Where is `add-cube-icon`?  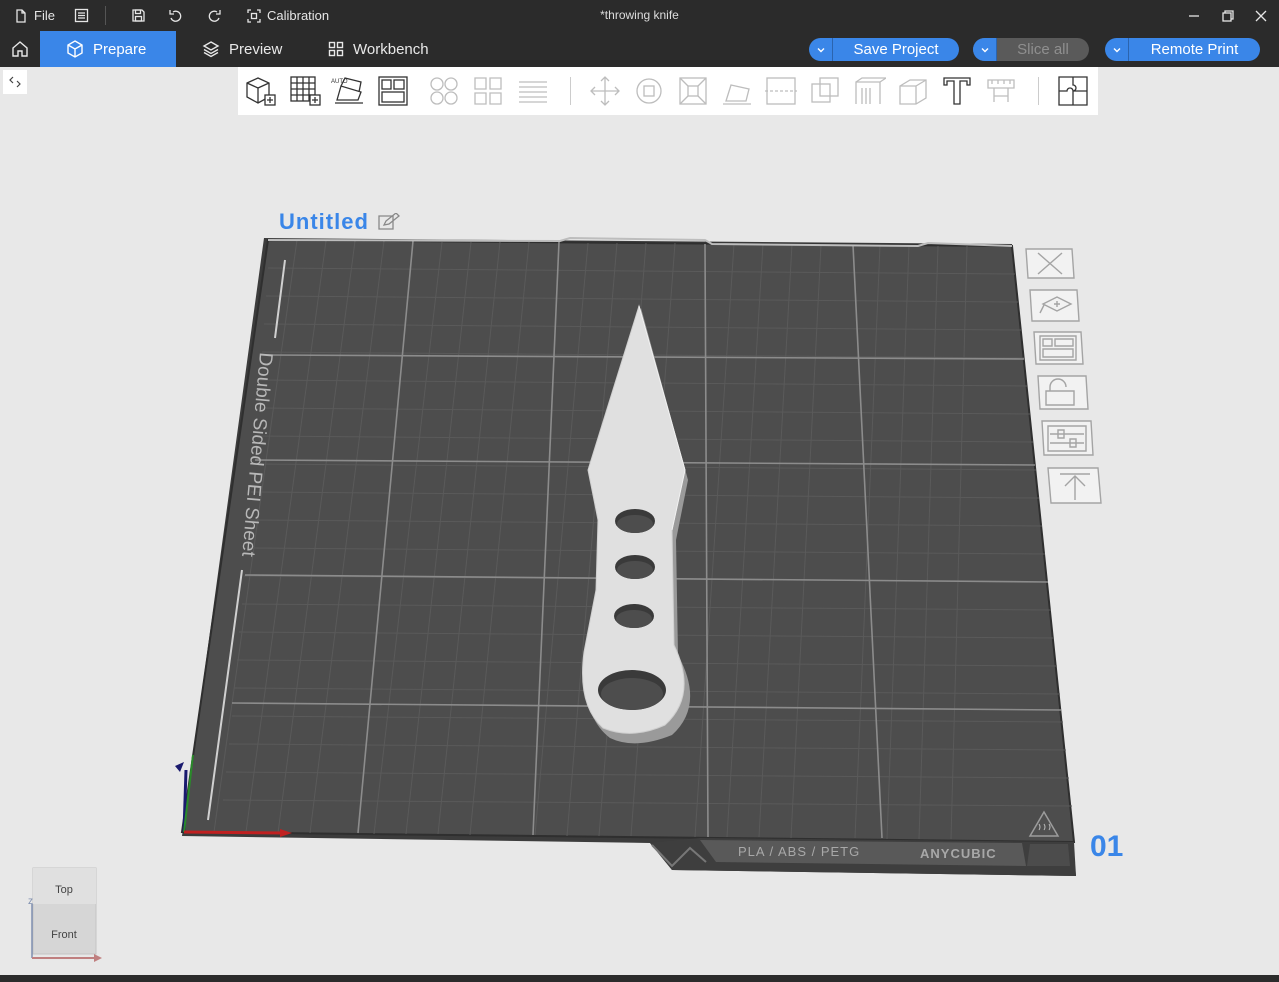
add-cube-icon is located at coordinates (261, 91).